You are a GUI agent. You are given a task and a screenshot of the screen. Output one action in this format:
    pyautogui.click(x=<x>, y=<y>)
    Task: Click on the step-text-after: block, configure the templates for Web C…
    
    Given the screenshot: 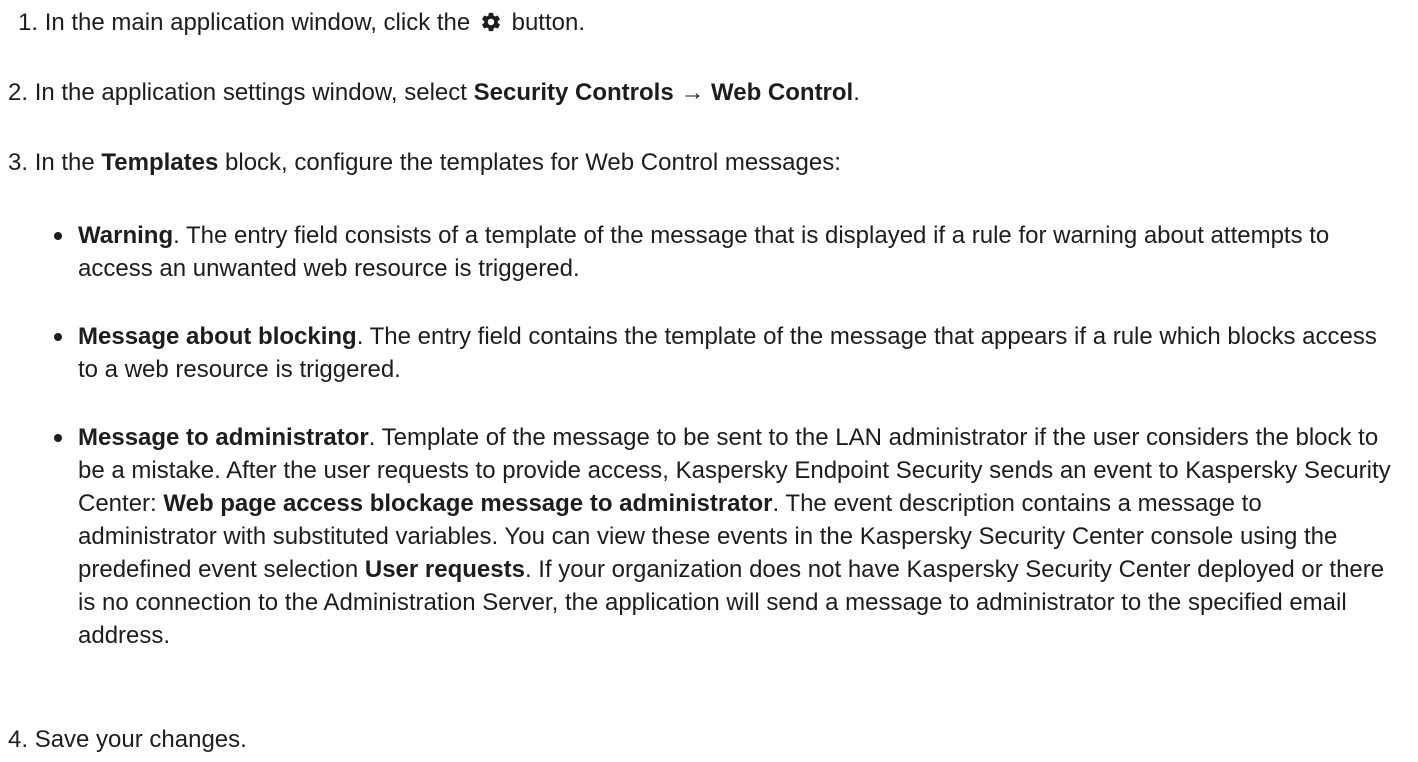 What is the action you would take?
    pyautogui.click(x=533, y=162)
    